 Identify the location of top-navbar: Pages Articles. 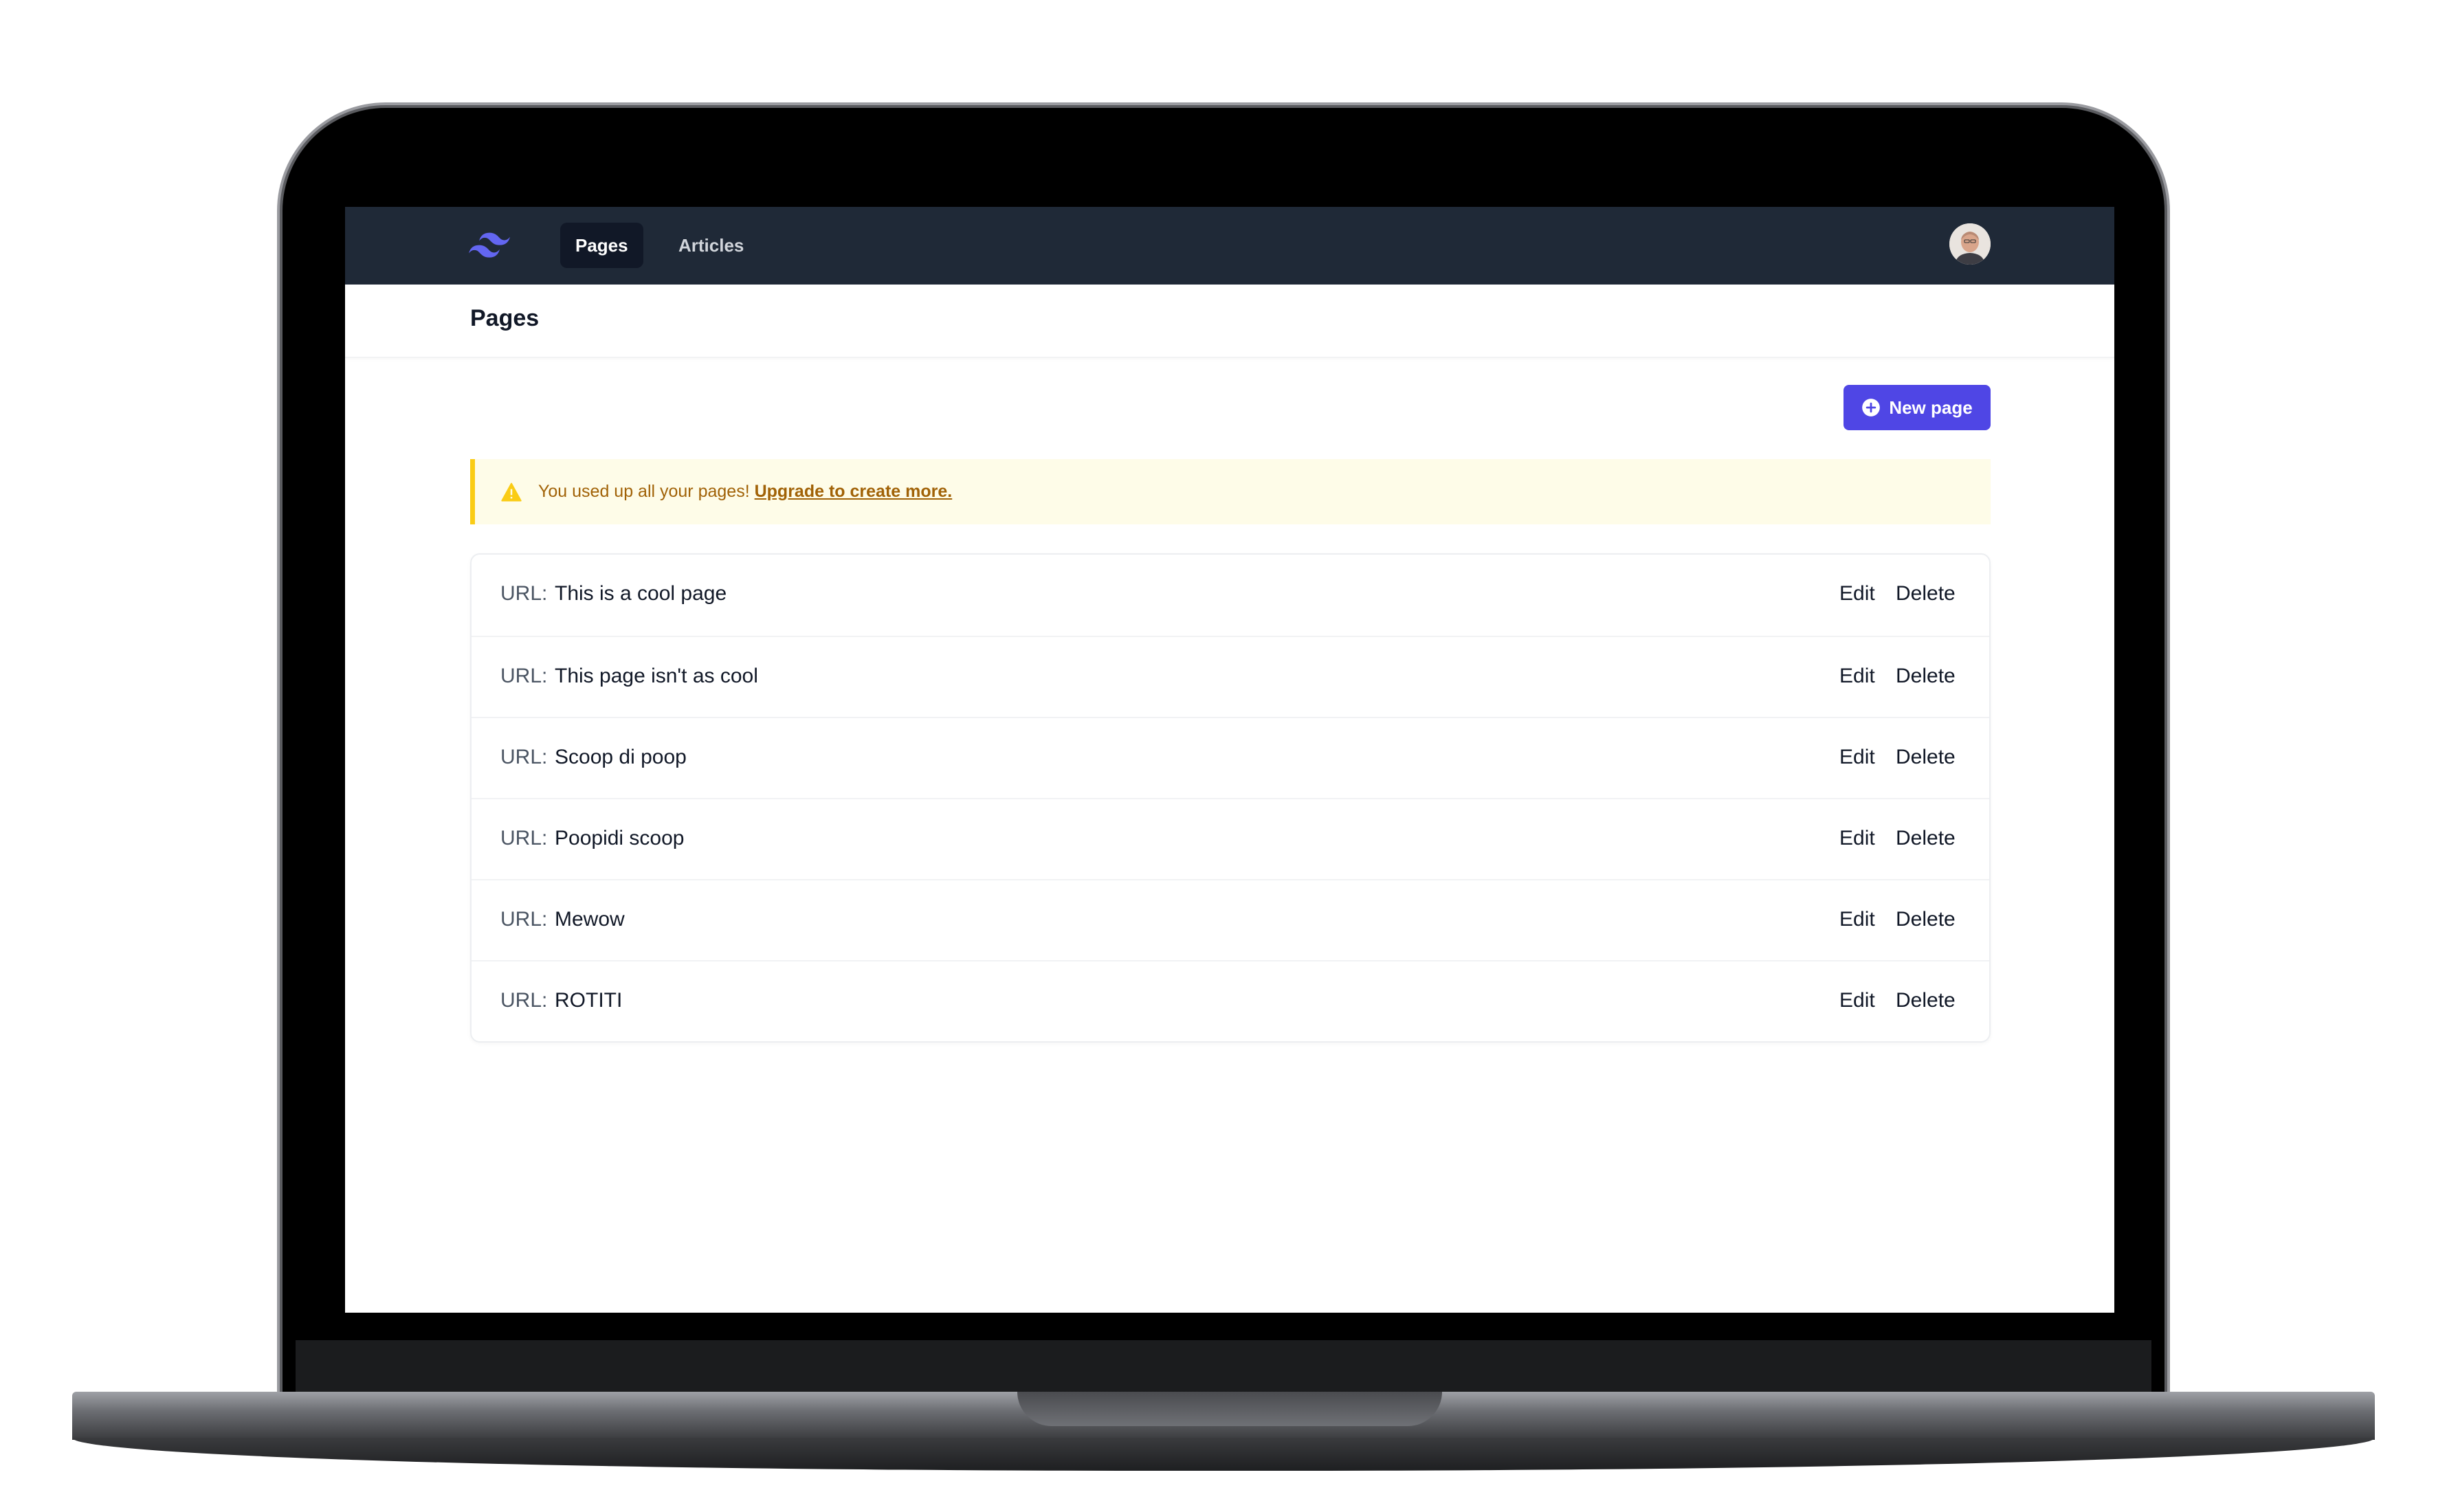
(1229, 246).